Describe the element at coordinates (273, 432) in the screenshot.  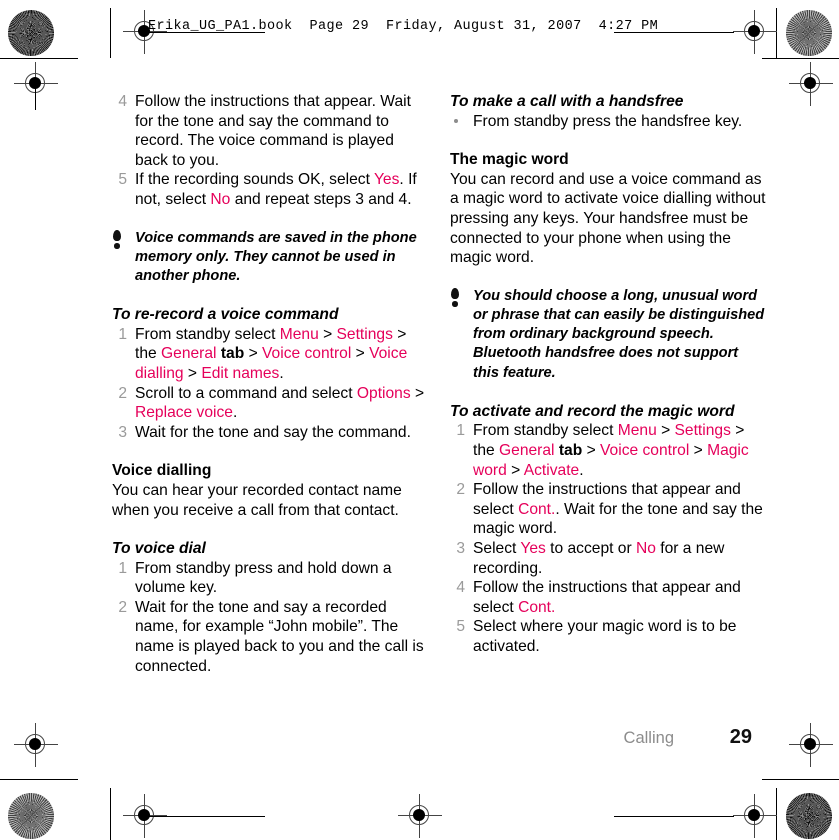
I see `text-run: Wait for the tone and say the command.` at that location.